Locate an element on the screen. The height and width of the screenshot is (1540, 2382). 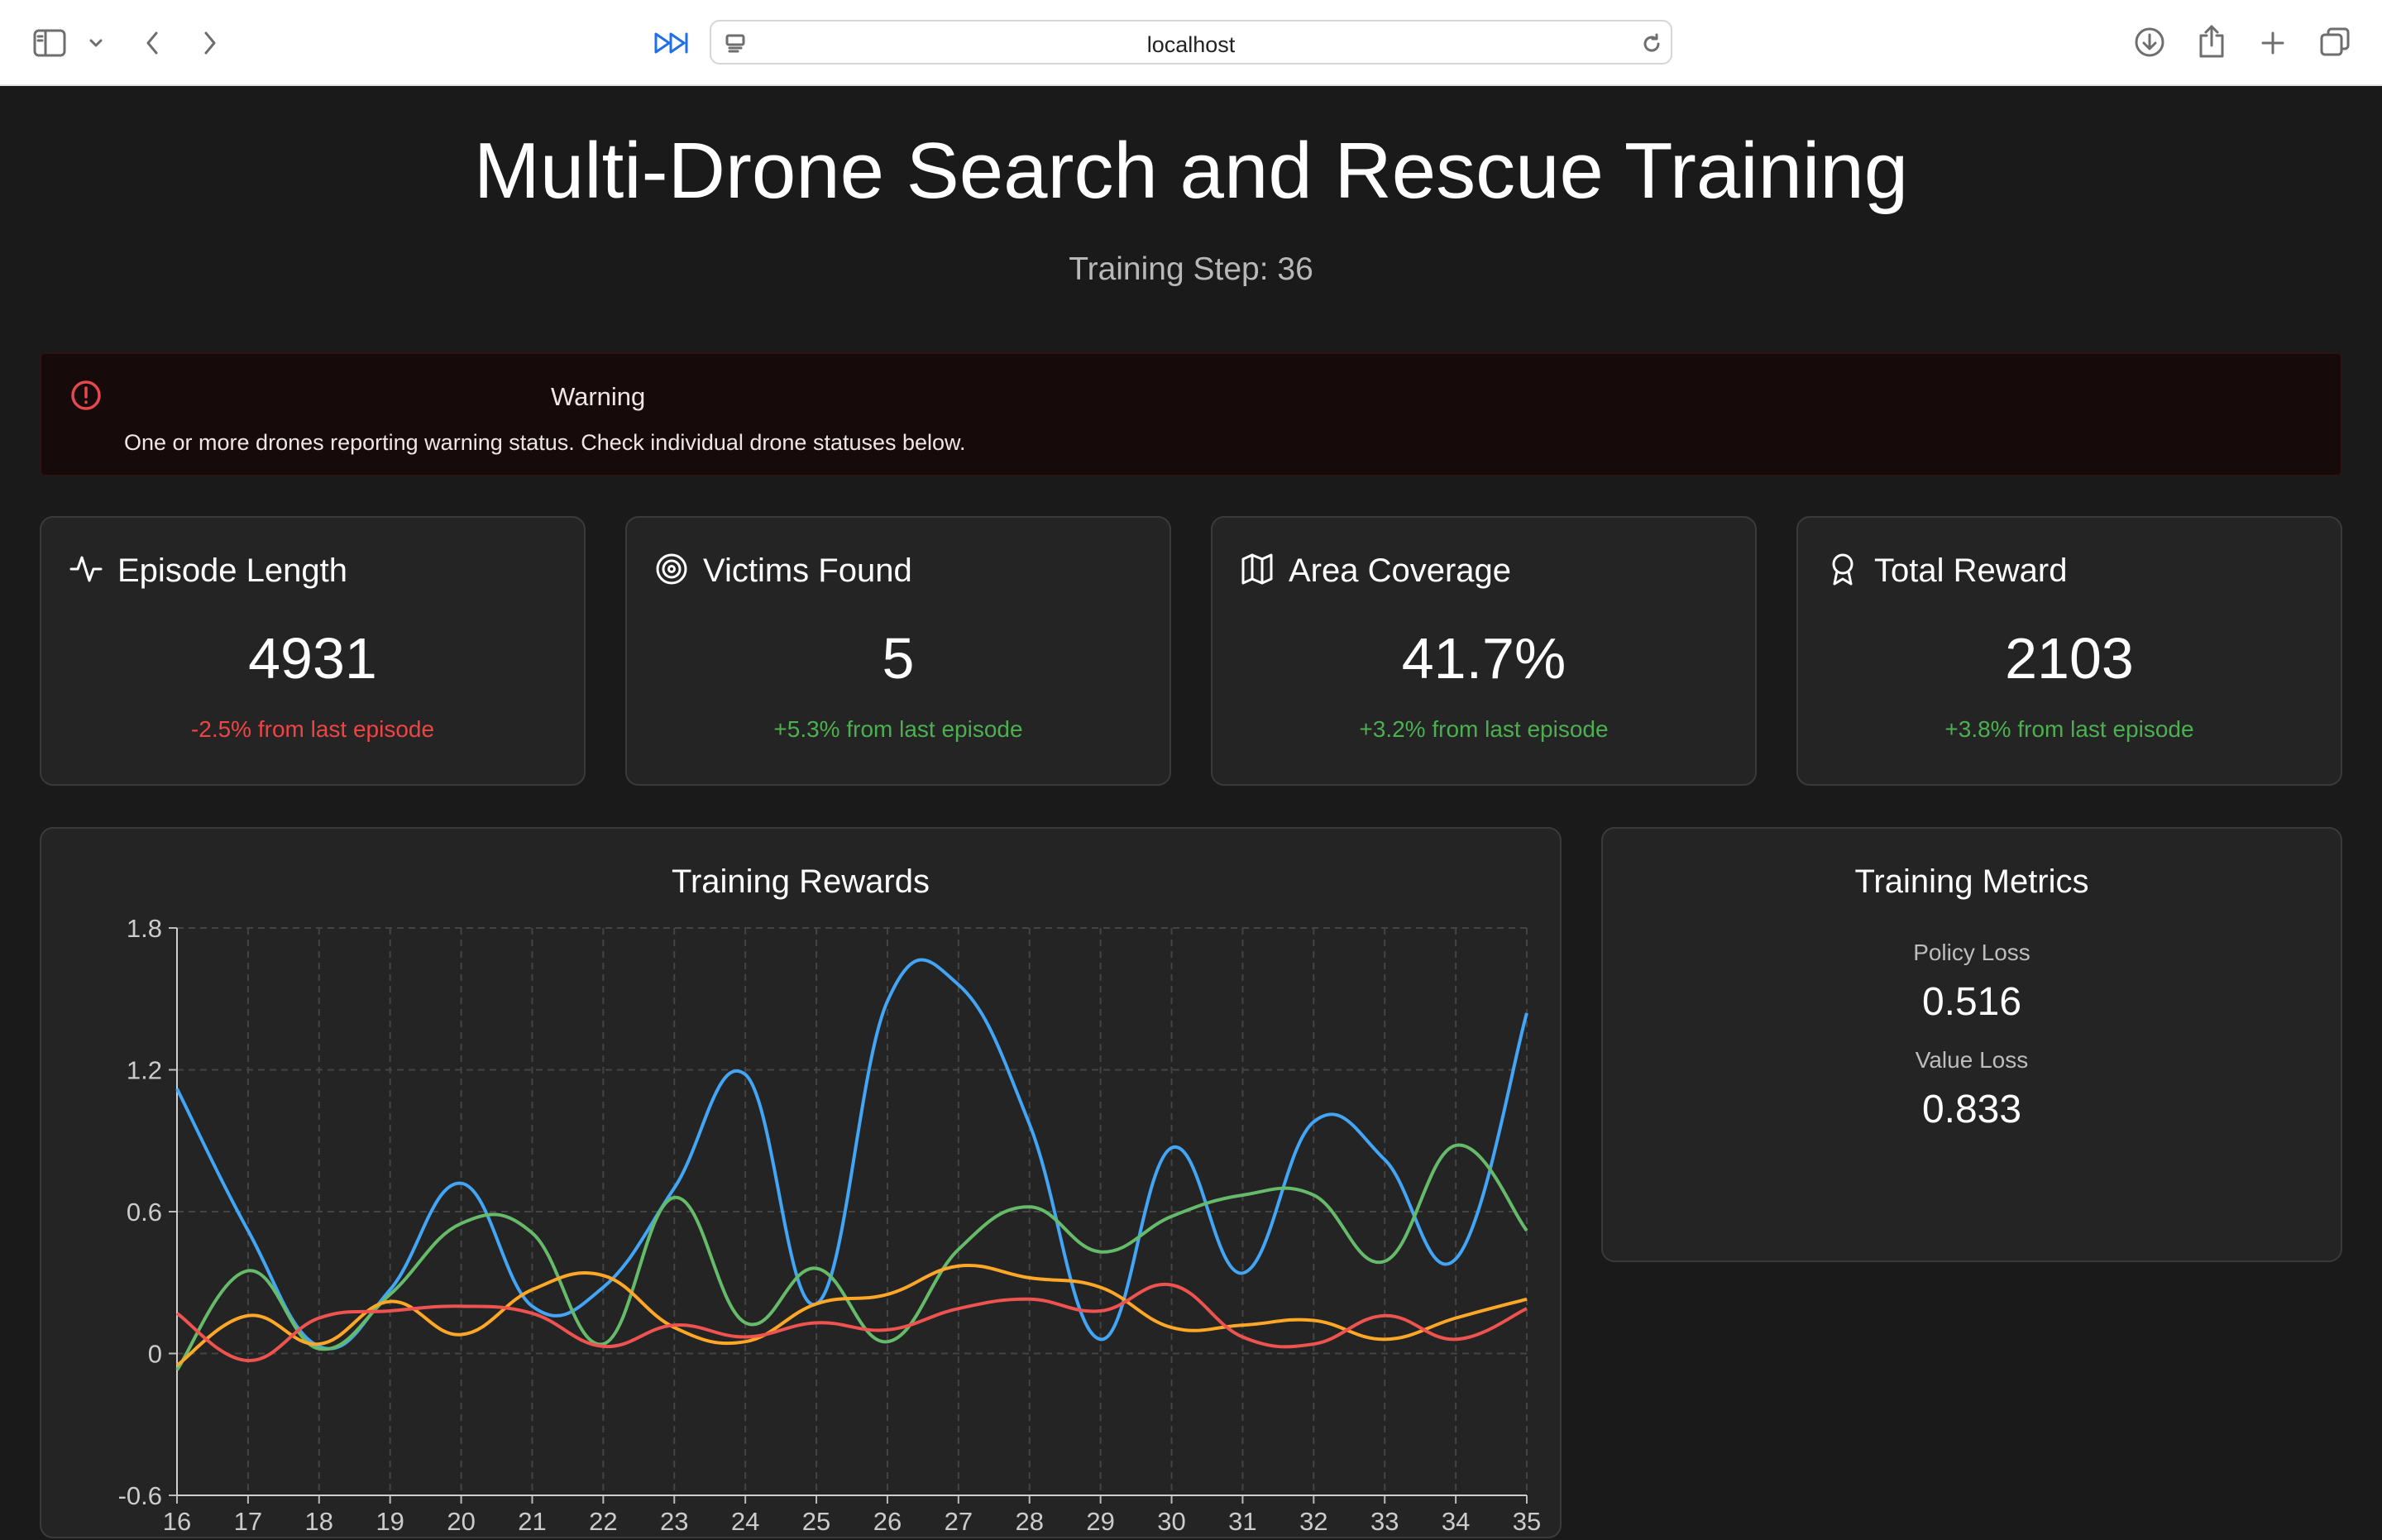
stat-value: 5 is located at coordinates (898, 658).